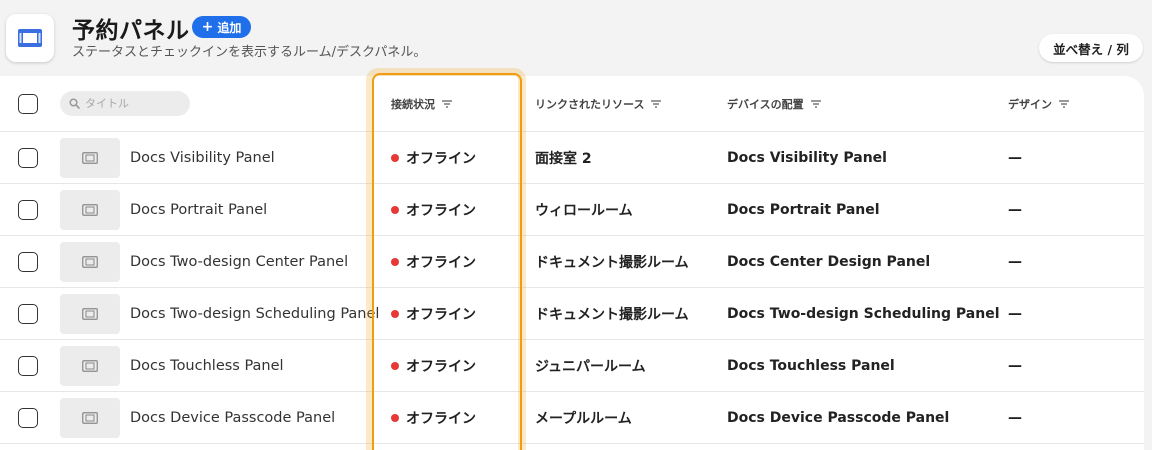 The image size is (1152, 450). What do you see at coordinates (563, 157) in the screenshot?
I see `row-linked-resource: 面接室 2` at bounding box center [563, 157].